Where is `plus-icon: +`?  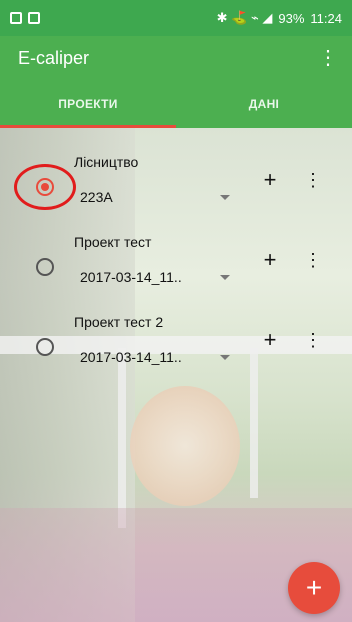 plus-icon: + is located at coordinates (314, 587).